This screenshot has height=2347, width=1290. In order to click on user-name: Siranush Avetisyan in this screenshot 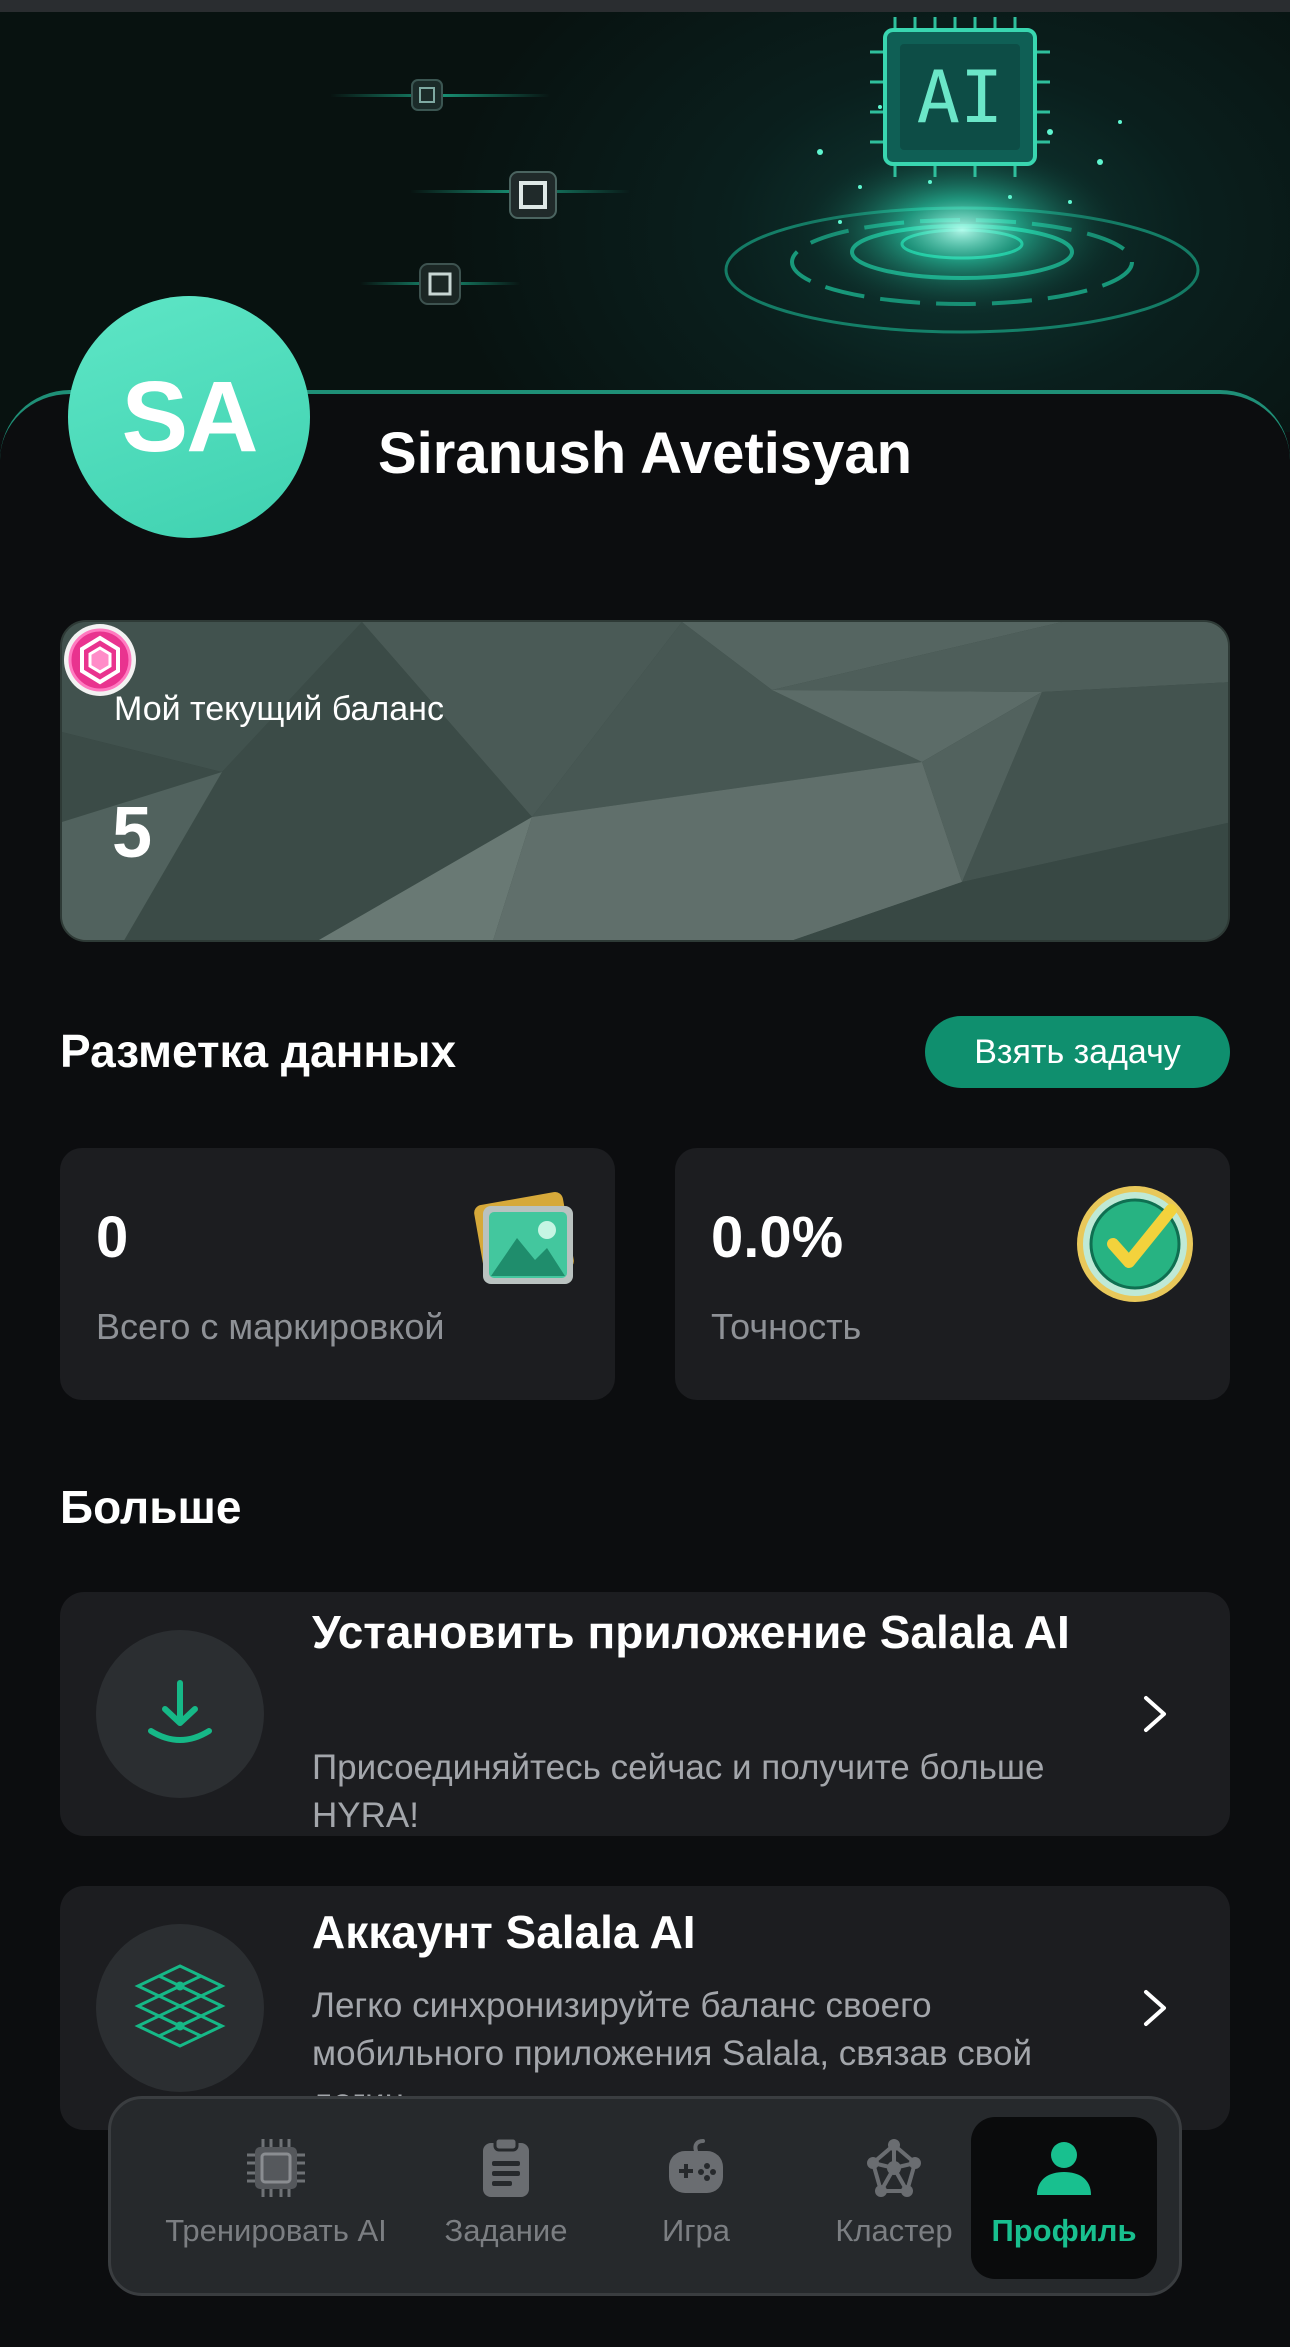, I will do `click(645, 453)`.